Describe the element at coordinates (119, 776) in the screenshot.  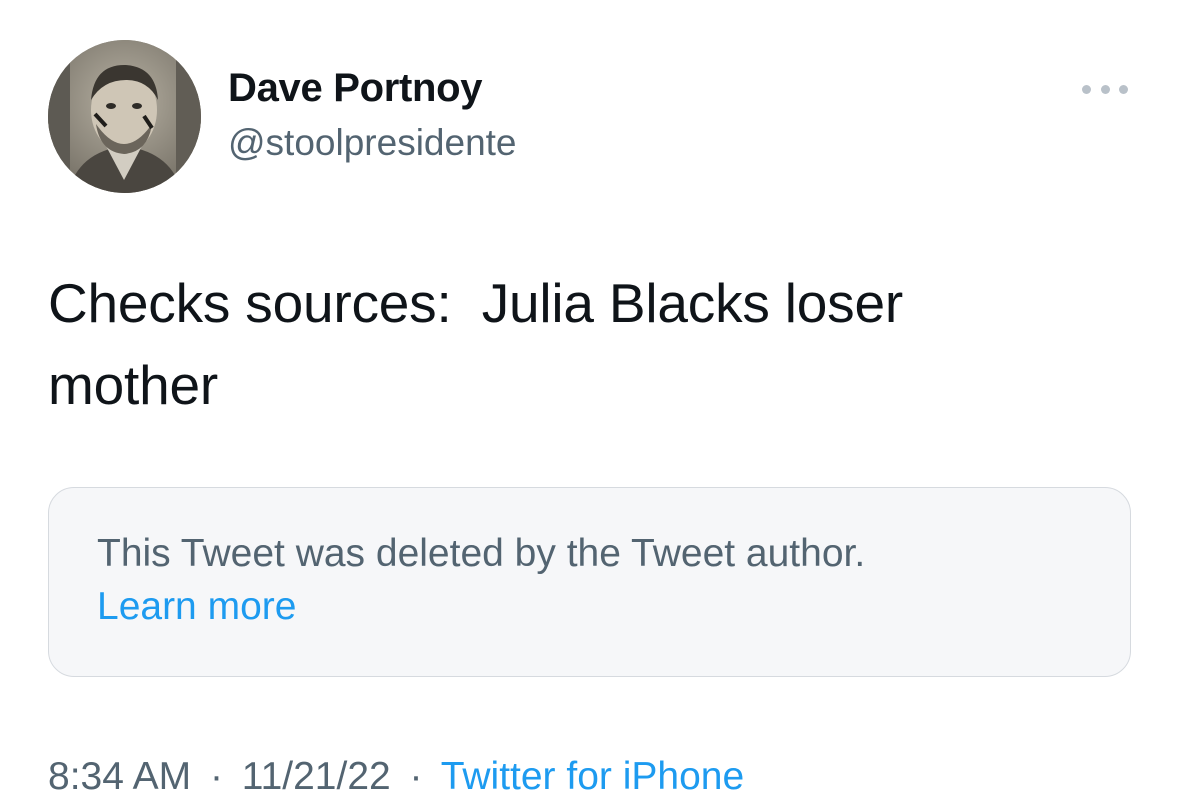
I see `tweet-time: 8:34 AM` at that location.